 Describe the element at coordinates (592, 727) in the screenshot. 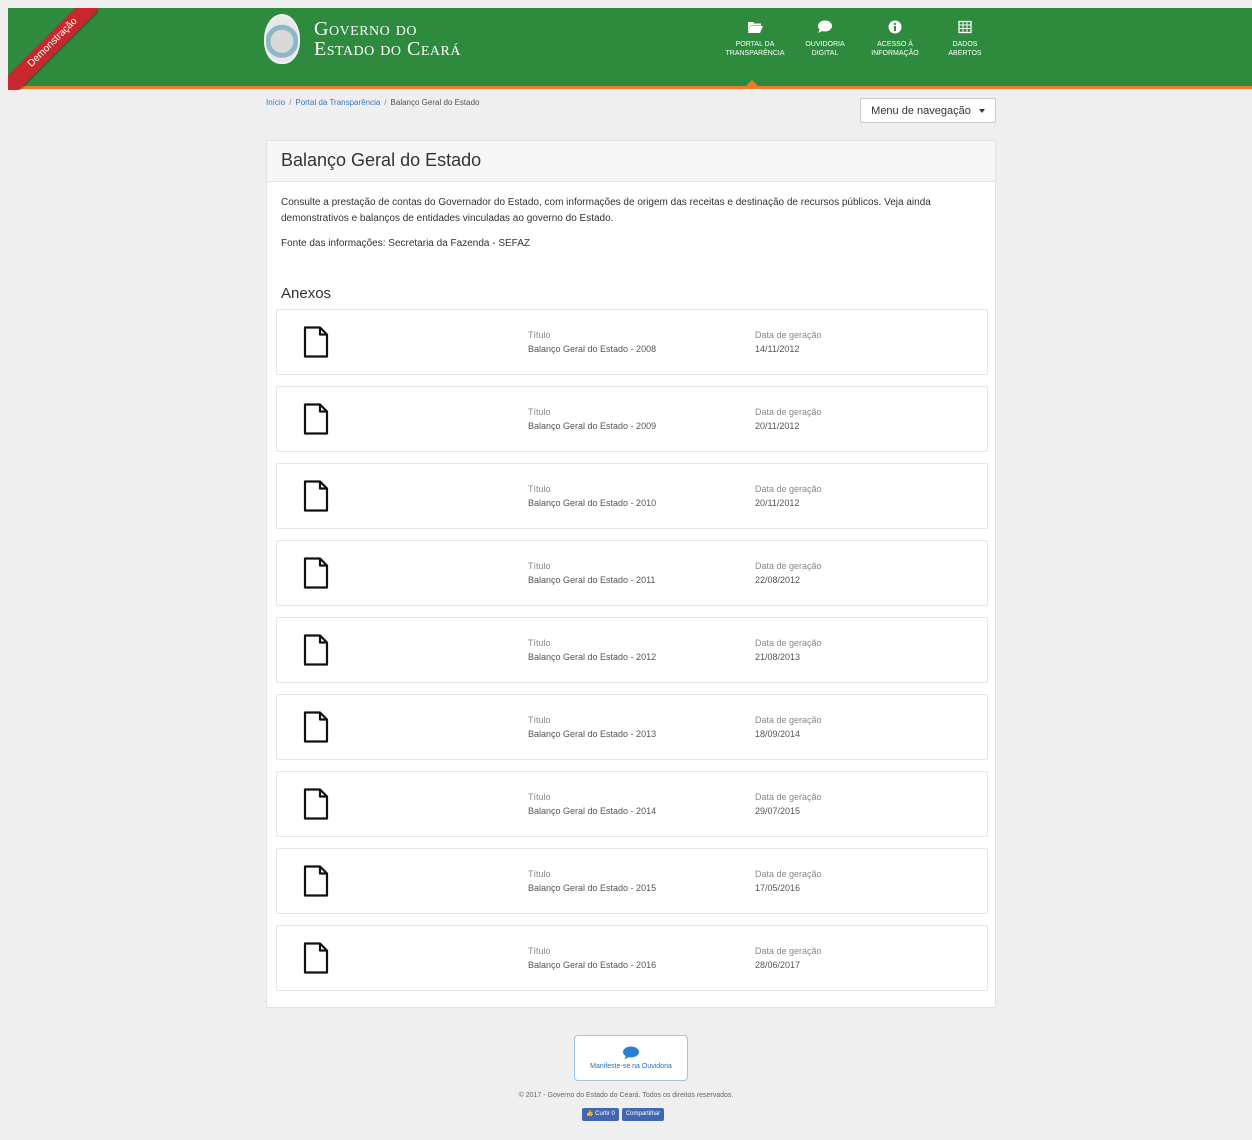

I see `attachment-title-col: Título Balanço Geral do Estado - 2013` at that location.